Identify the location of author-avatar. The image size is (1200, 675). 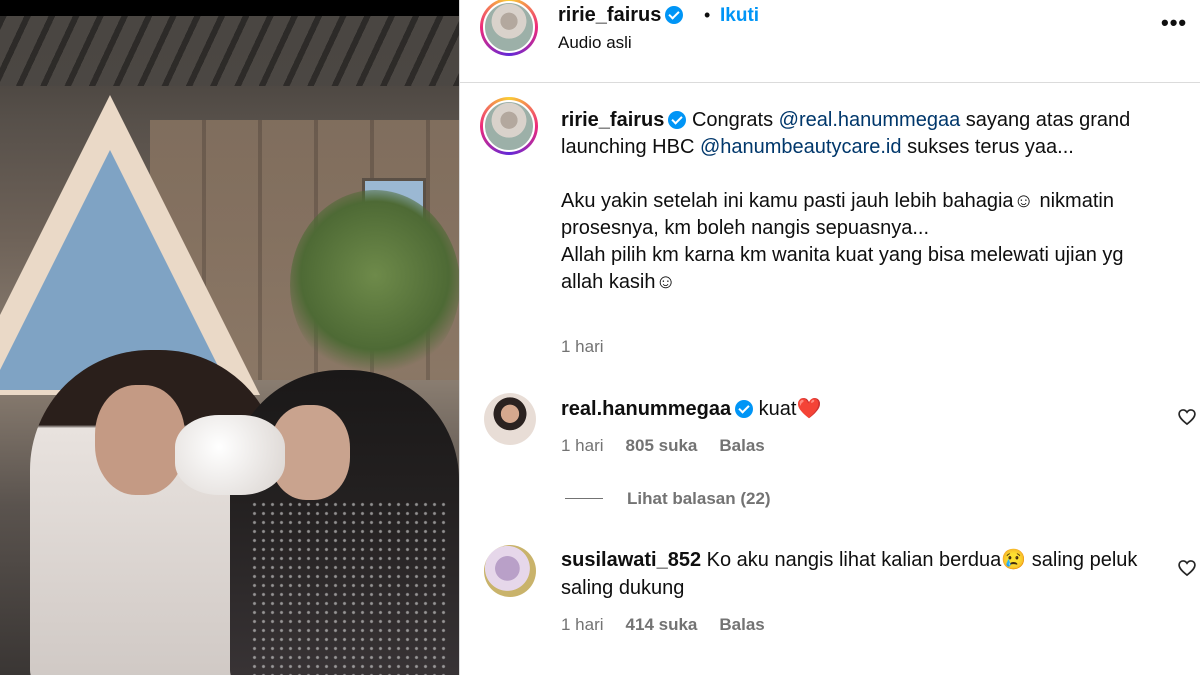
(509, 28).